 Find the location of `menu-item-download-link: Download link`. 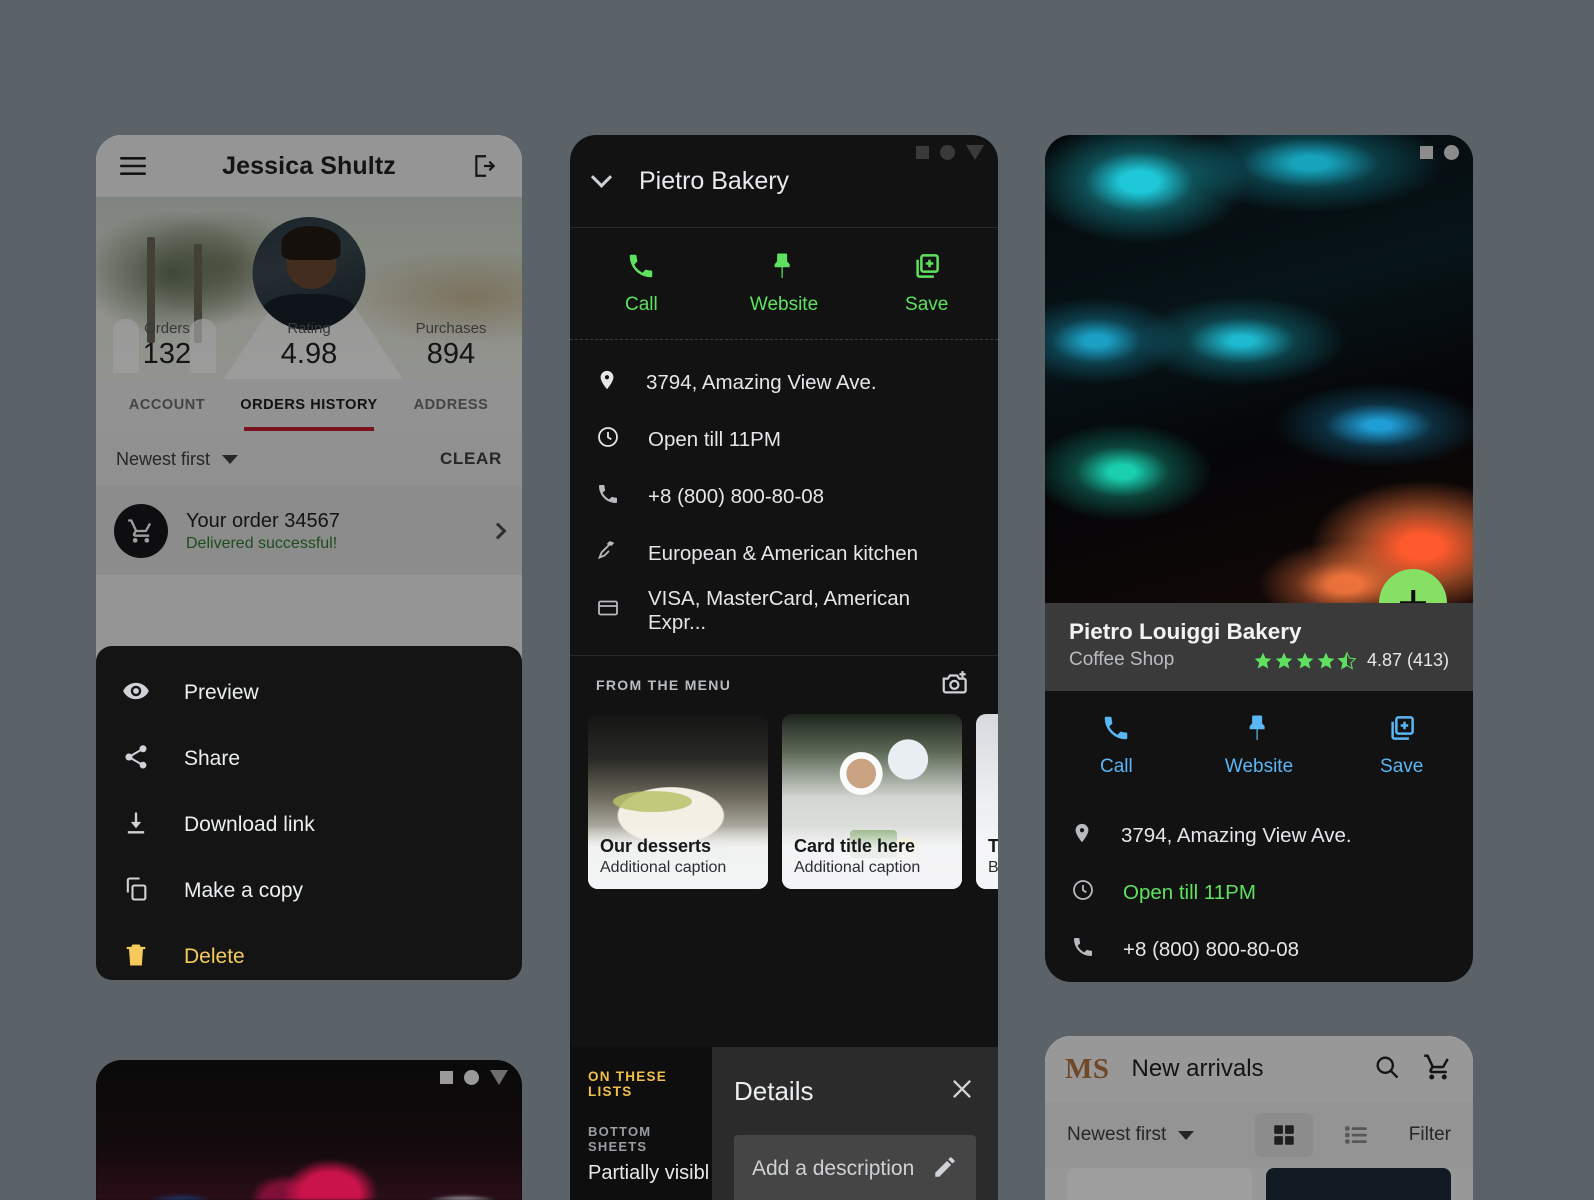

menu-item-download-link: Download link is located at coordinates (309, 825).